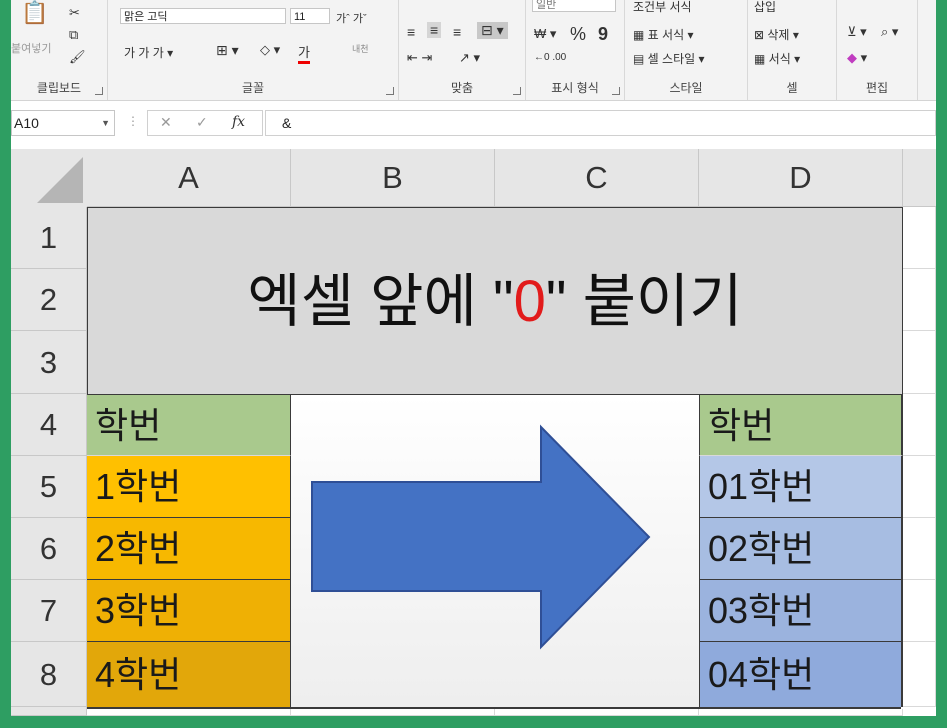 The width and height of the screenshot is (947, 728). I want to click on fill-color-icon: ◇ ▾, so click(270, 50).